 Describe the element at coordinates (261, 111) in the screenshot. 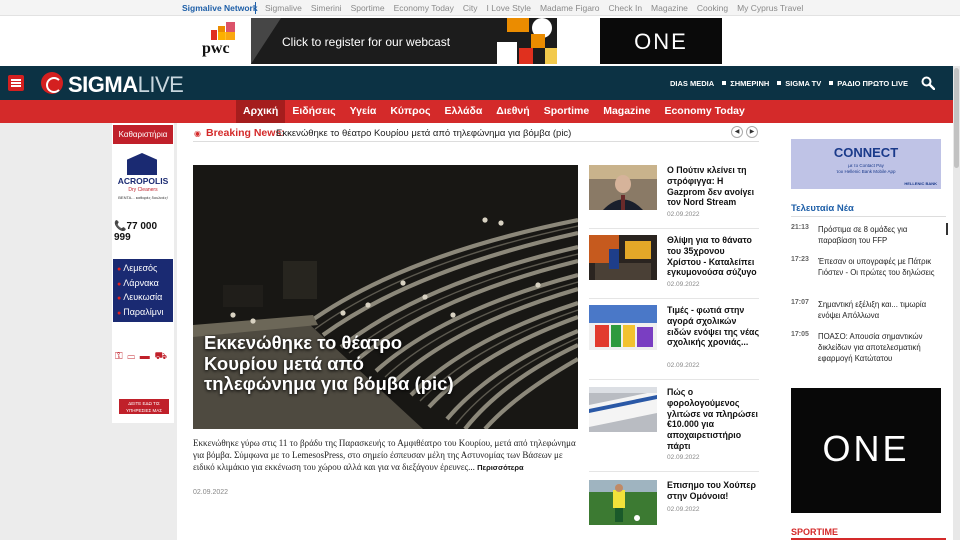

I see `nav-item-home: Αρχική` at that location.